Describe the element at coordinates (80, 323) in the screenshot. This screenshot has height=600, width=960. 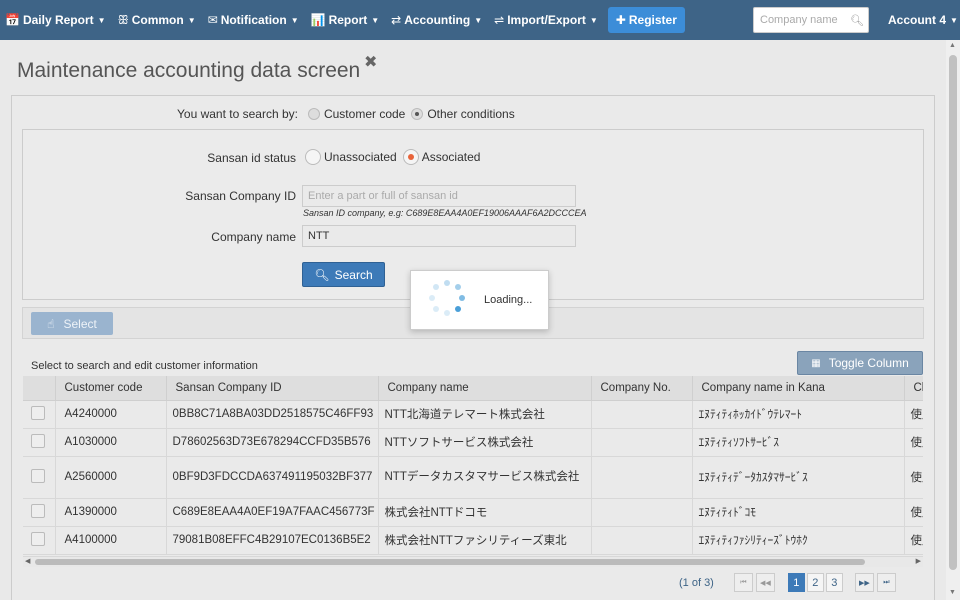
I see `select-button-label: Select` at that location.